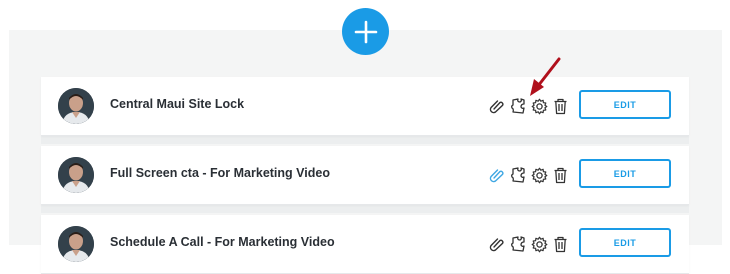  I want to click on annotation-arrow, so click(545, 76).